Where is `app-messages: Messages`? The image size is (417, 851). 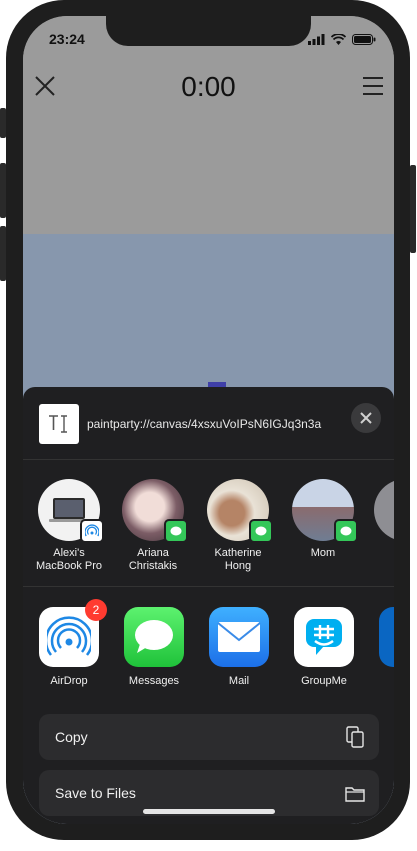 app-messages: Messages is located at coordinates (154, 647).